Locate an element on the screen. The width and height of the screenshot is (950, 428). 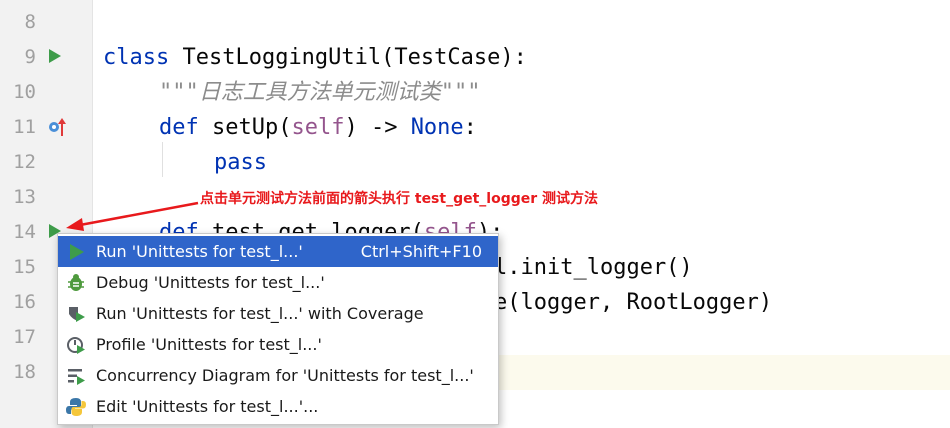
keyword: None is located at coordinates (437, 127).